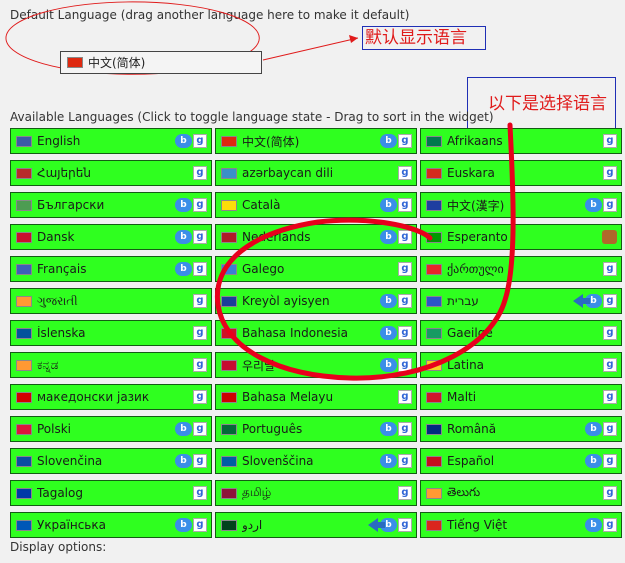  I want to click on language-item: Română b g, so click(521, 429).